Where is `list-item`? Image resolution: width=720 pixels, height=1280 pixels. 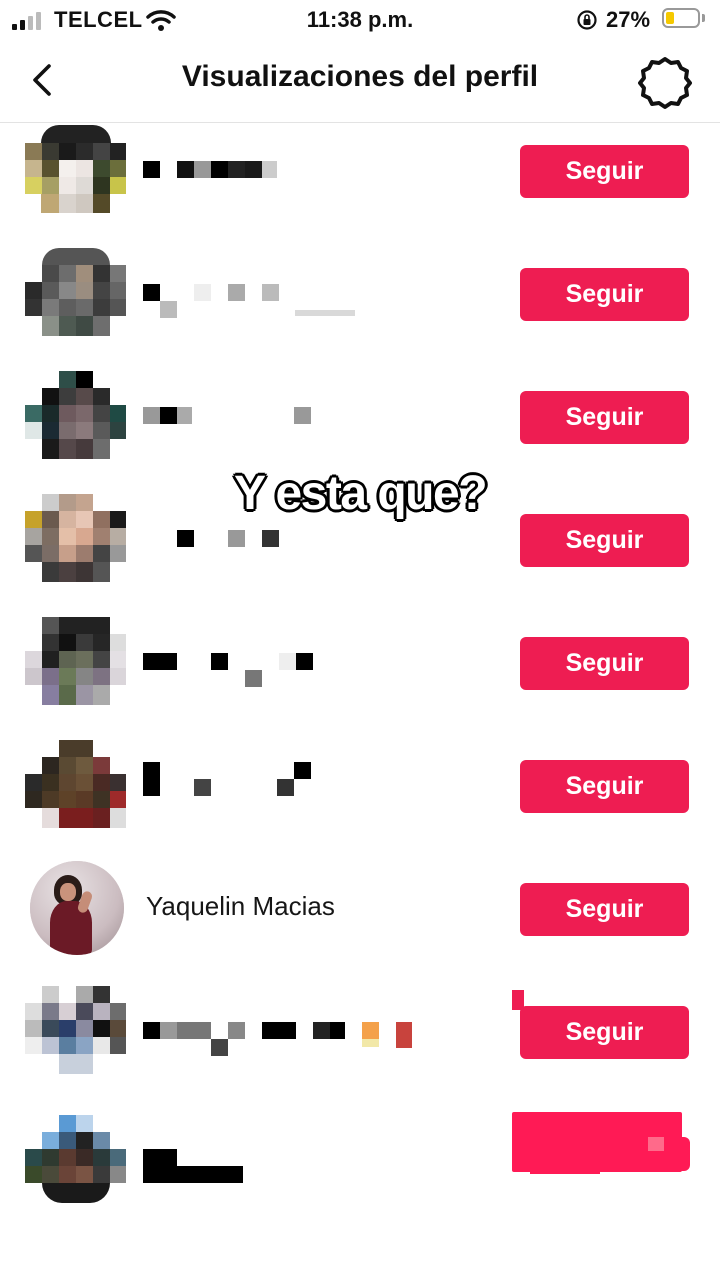 list-item is located at coordinates (360, 1168).